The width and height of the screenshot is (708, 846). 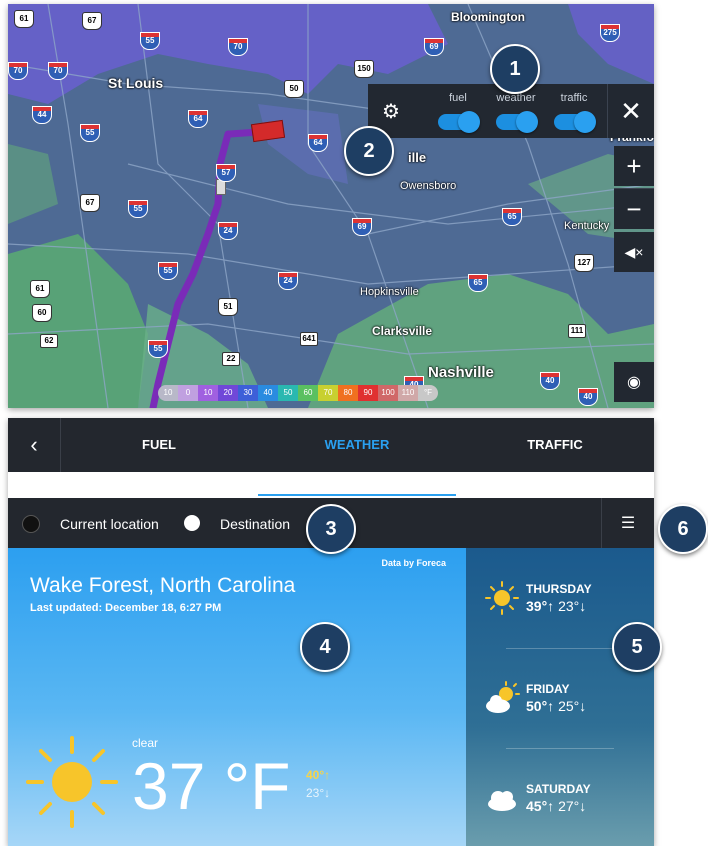 What do you see at coordinates (587, 226) in the screenshot?
I see `city-label: Kentucky` at bounding box center [587, 226].